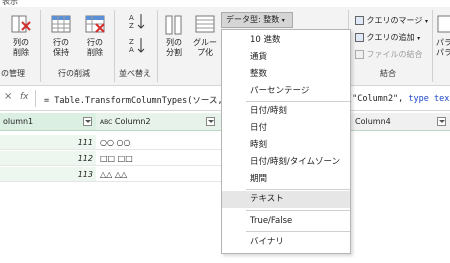  I want to click on menu-item-time: 時刻, so click(286, 145).